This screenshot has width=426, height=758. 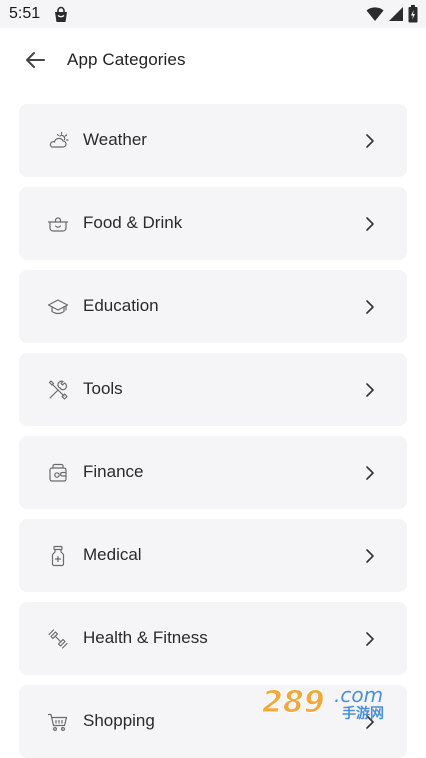 I want to click on shopping-bag-icon, so click(x=61, y=15).